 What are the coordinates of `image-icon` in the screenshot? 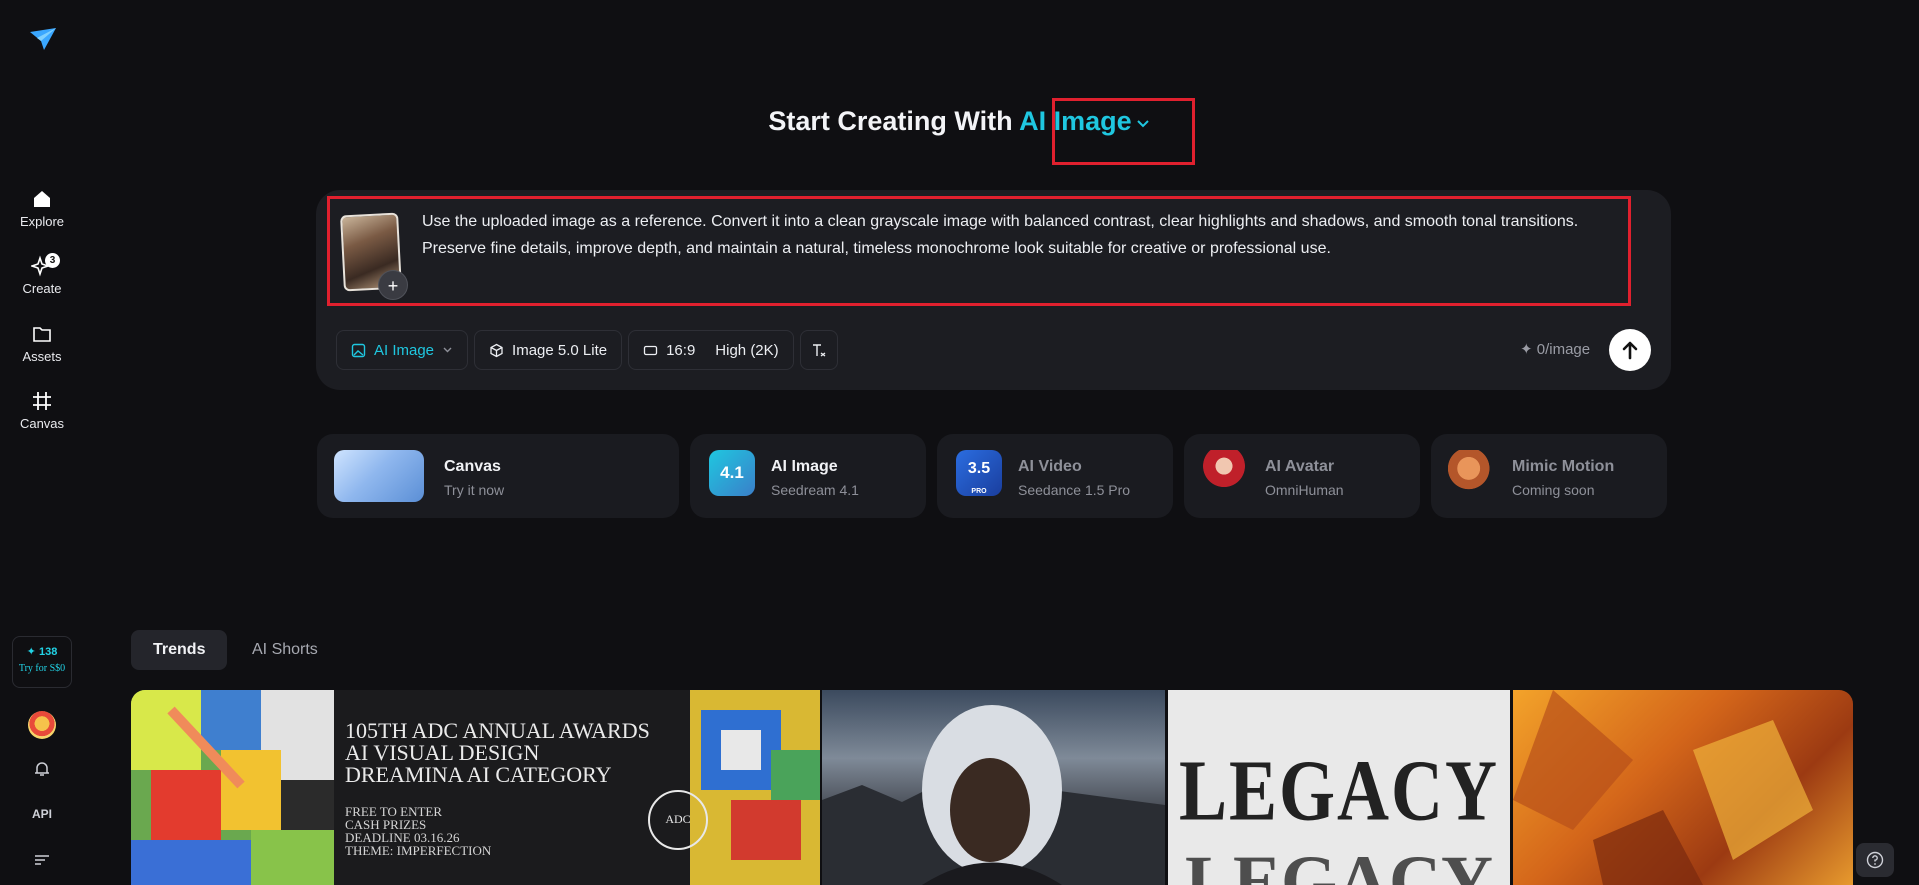 It's located at (358, 350).